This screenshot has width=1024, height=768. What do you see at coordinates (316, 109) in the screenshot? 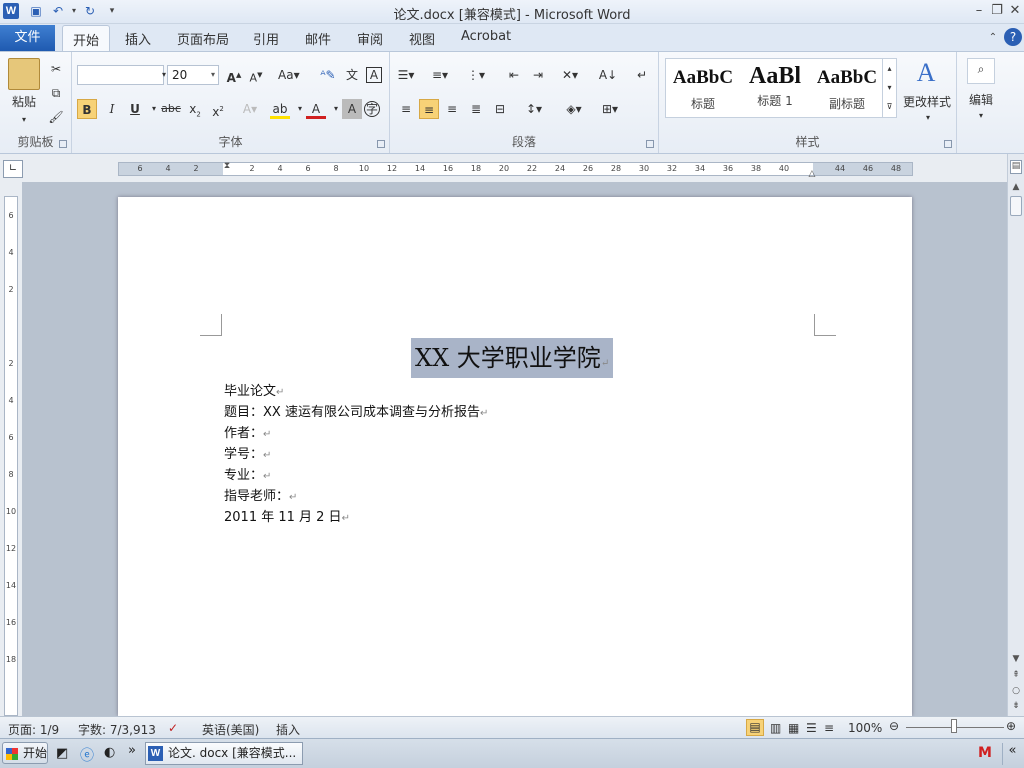
I see `font-color-icon: A` at bounding box center [316, 109].